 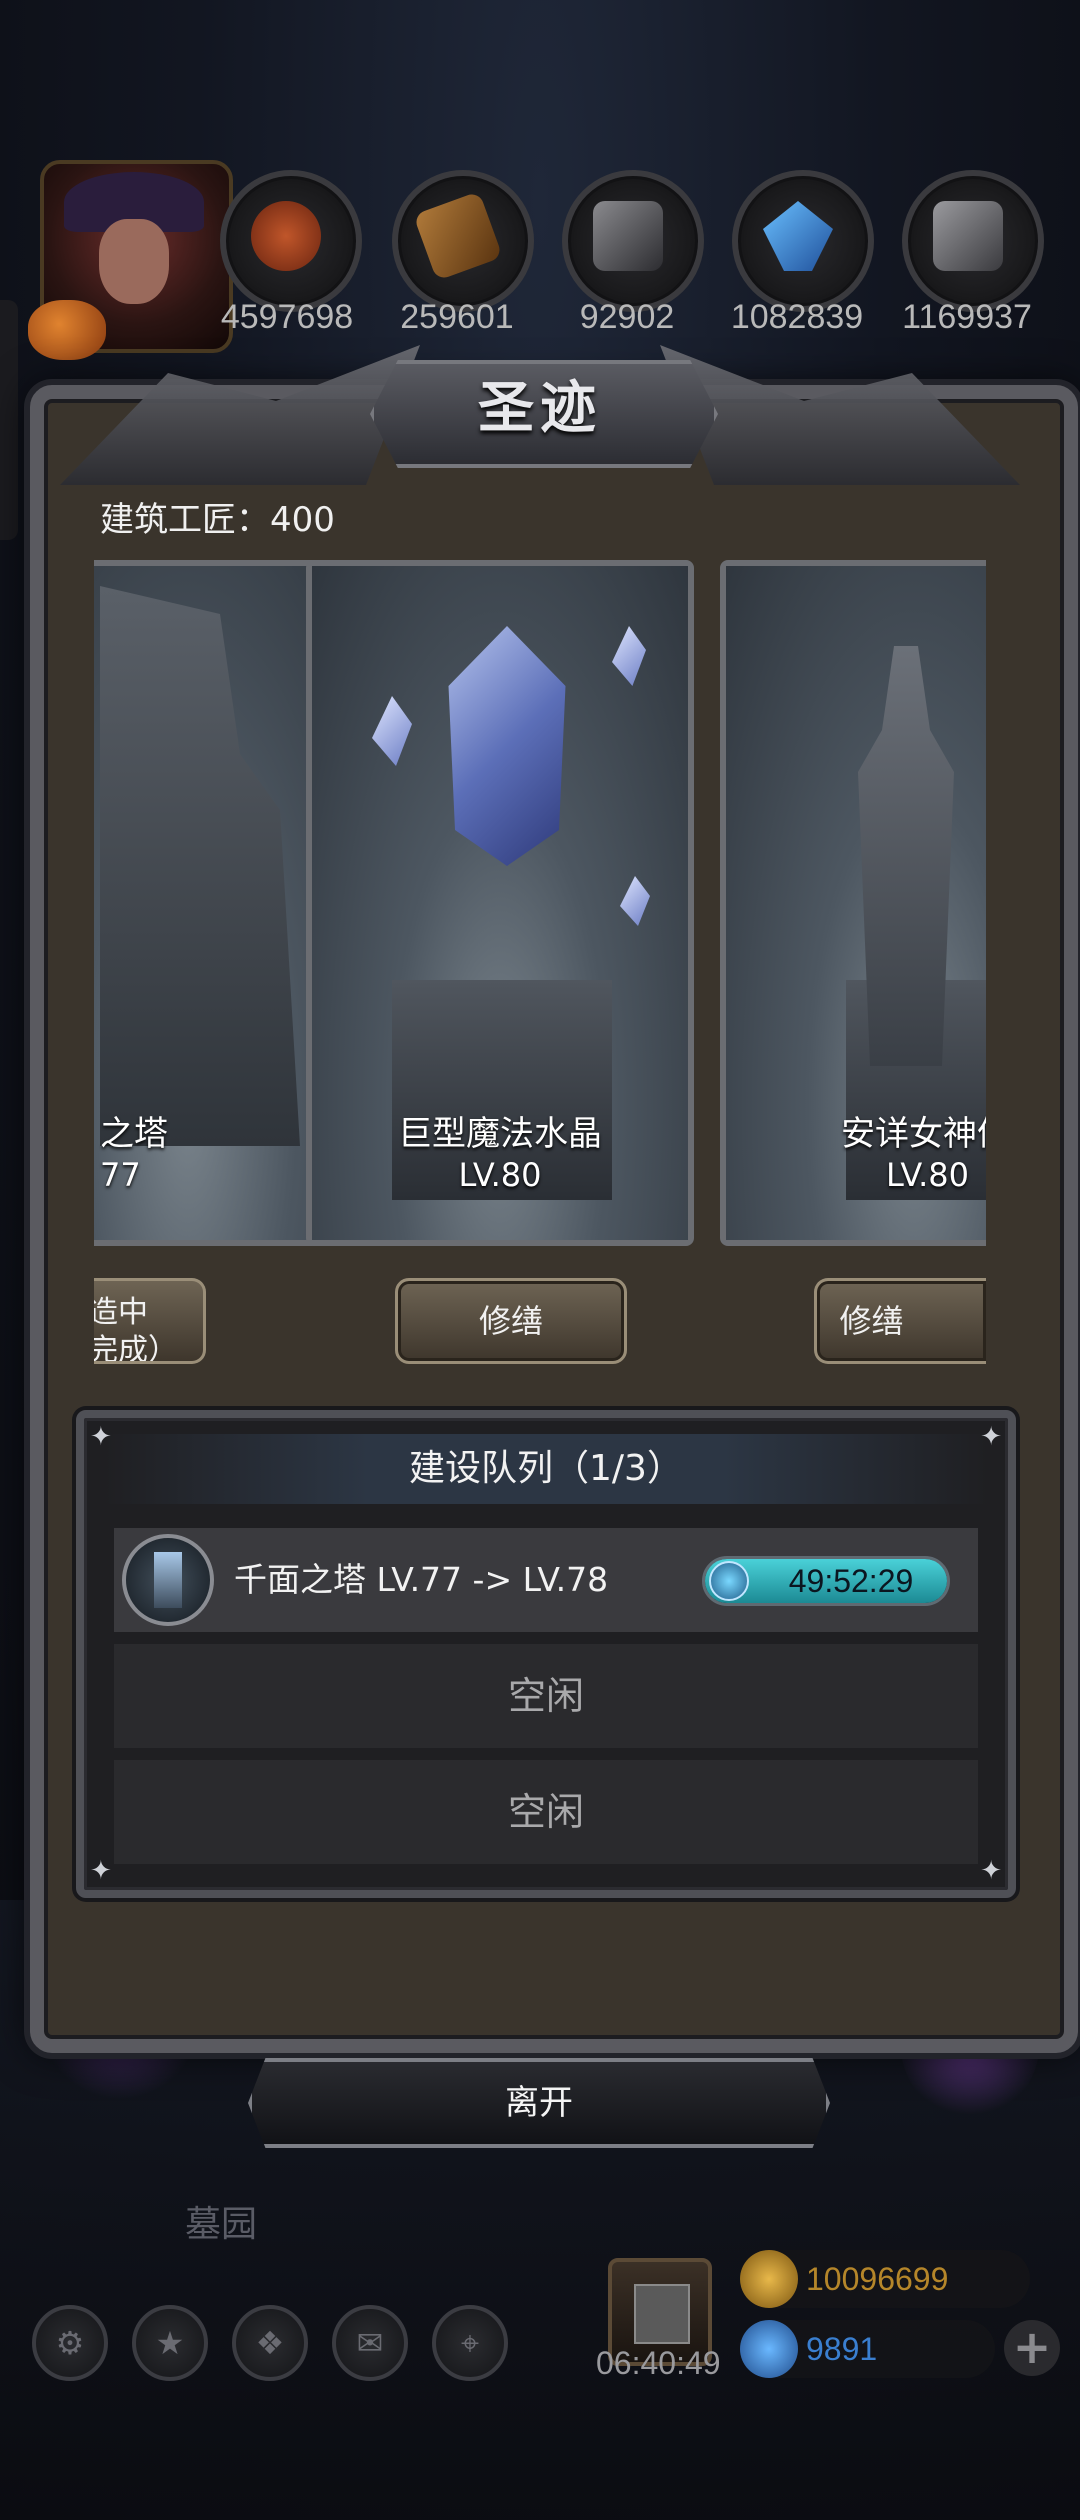 I want to click on gift-timer: 06:40:49, so click(x=658, y=2363).